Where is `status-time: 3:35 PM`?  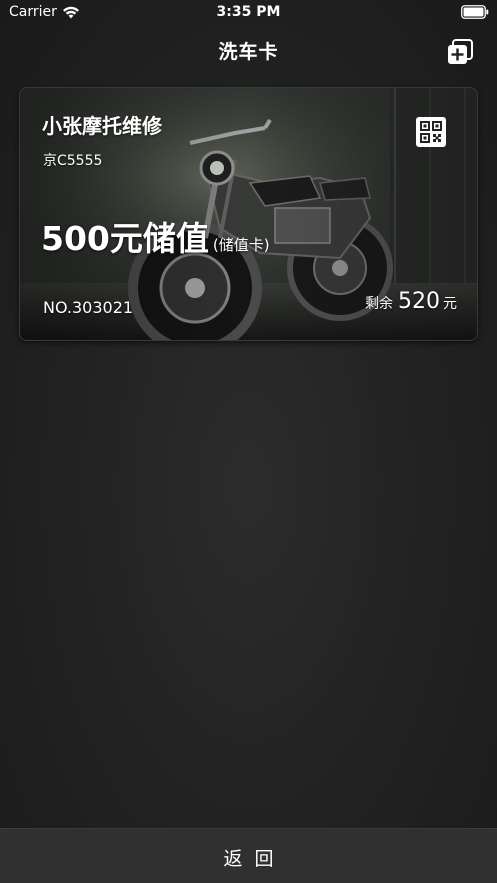
status-time: 3:35 PM is located at coordinates (248, 12).